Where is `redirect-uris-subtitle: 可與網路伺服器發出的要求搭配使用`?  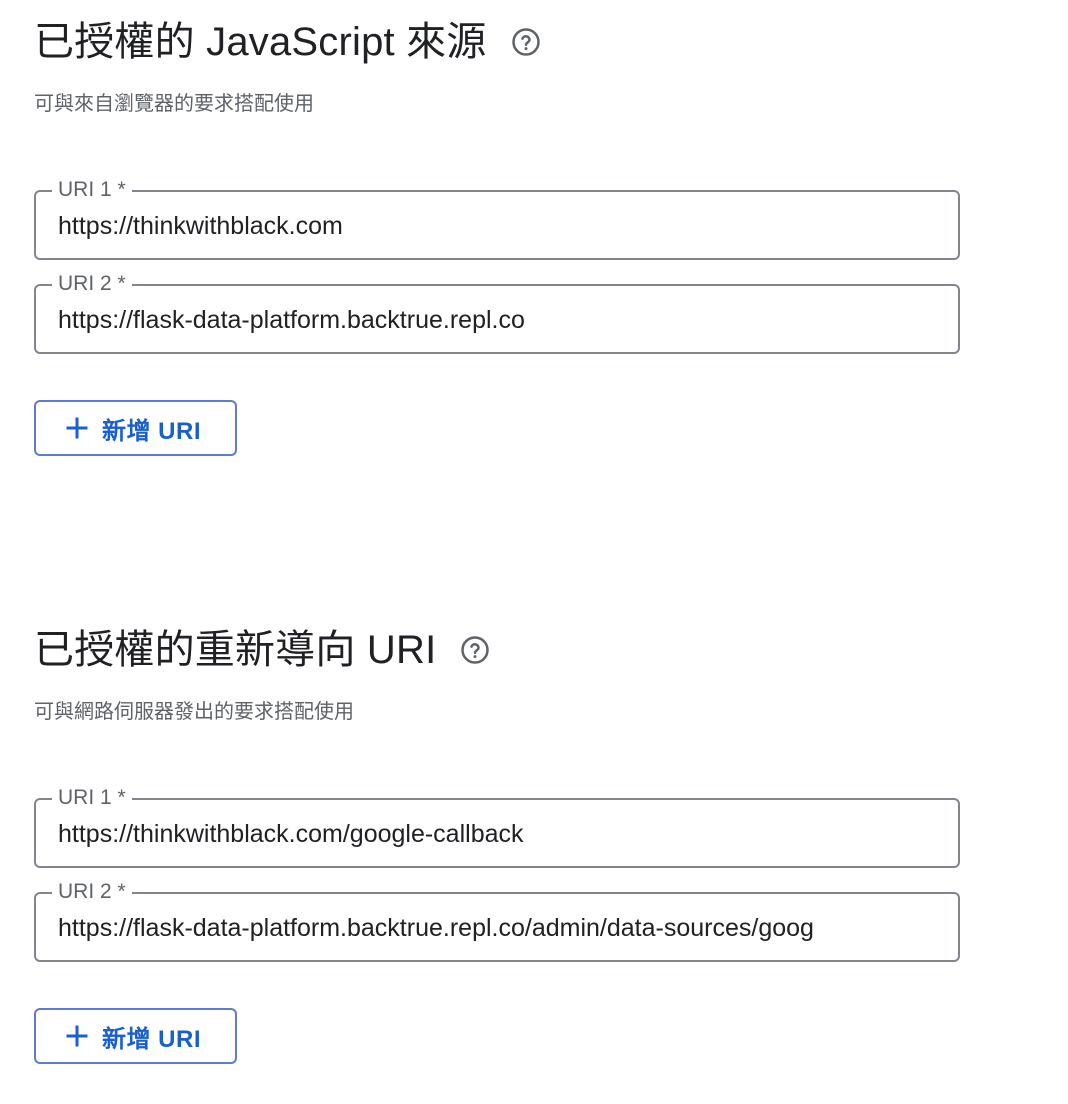 redirect-uris-subtitle: 可與網路伺服器發出的要求搭配使用 is located at coordinates (194, 712).